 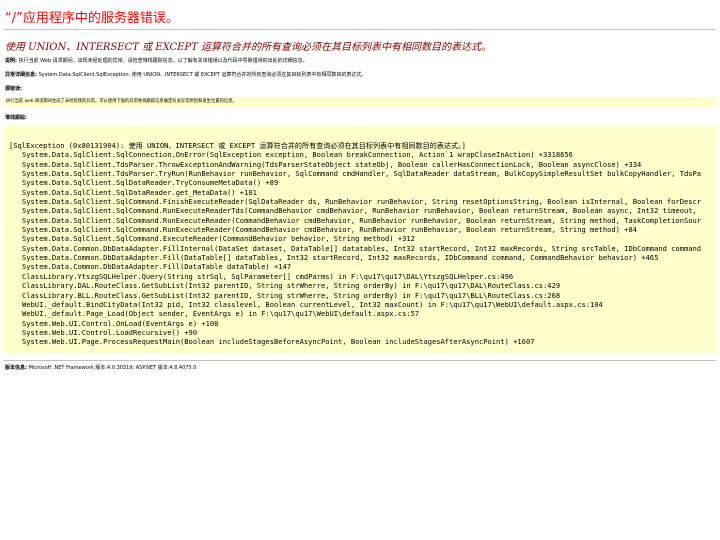 I want to click on footer-divider, so click(x=360, y=360).